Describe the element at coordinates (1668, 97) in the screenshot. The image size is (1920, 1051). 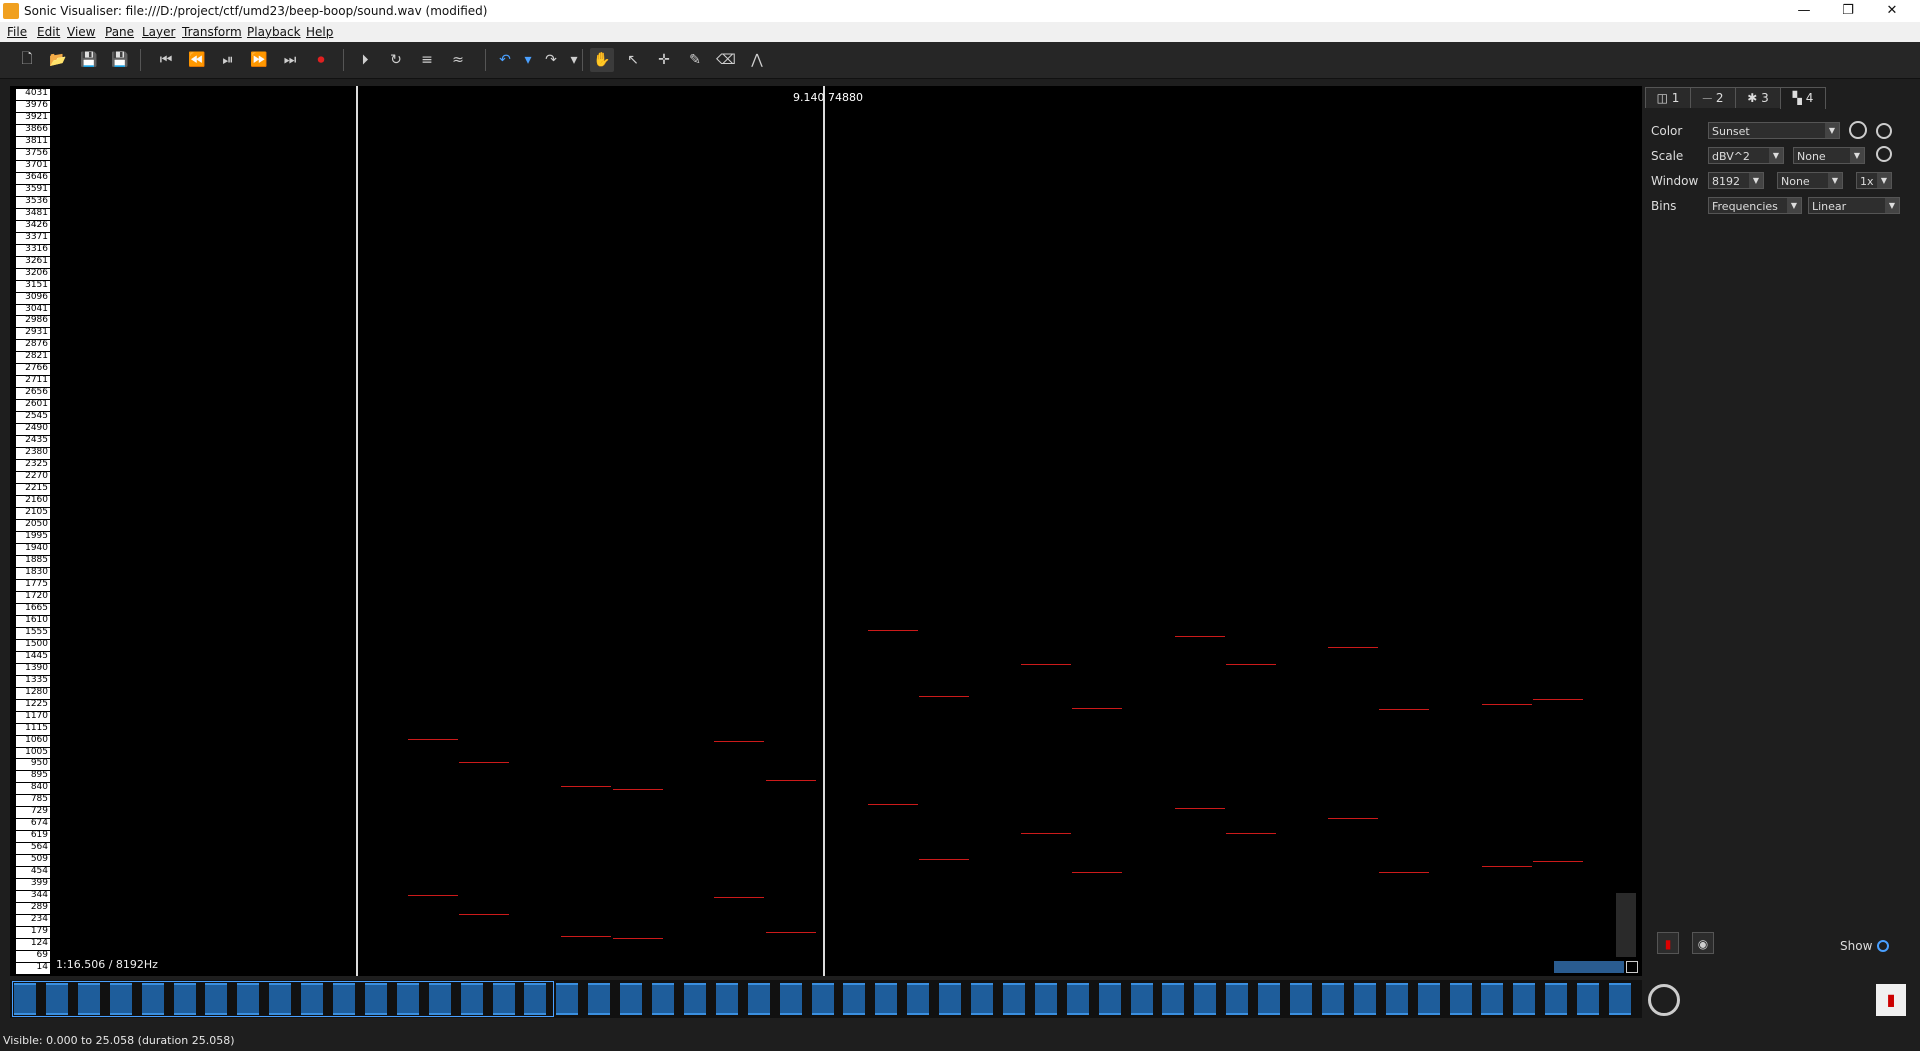
I see `tab-1: ◫ 1` at that location.